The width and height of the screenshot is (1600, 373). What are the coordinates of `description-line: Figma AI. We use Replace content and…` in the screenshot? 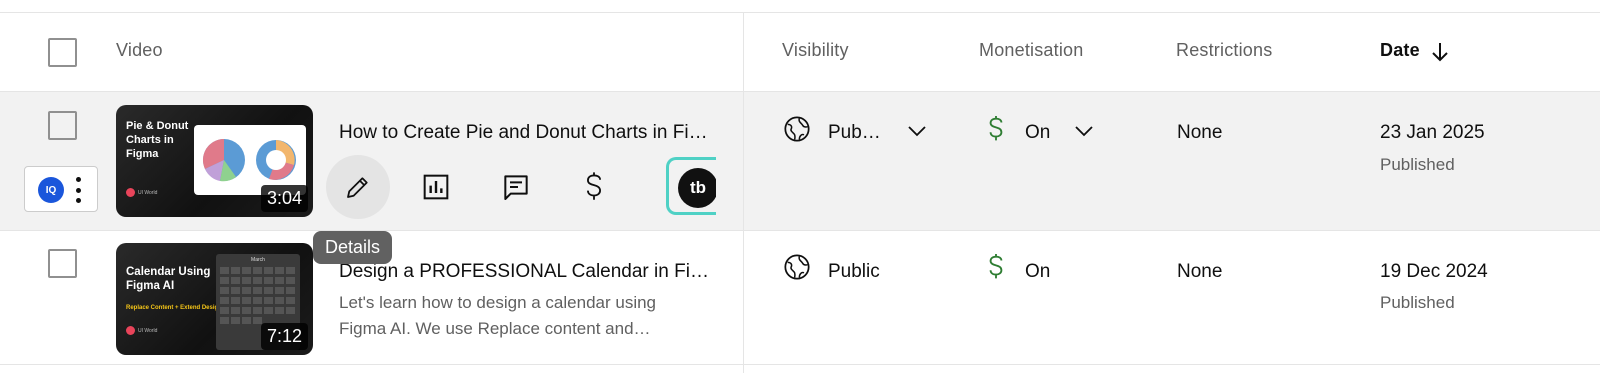 It's located at (495, 328).